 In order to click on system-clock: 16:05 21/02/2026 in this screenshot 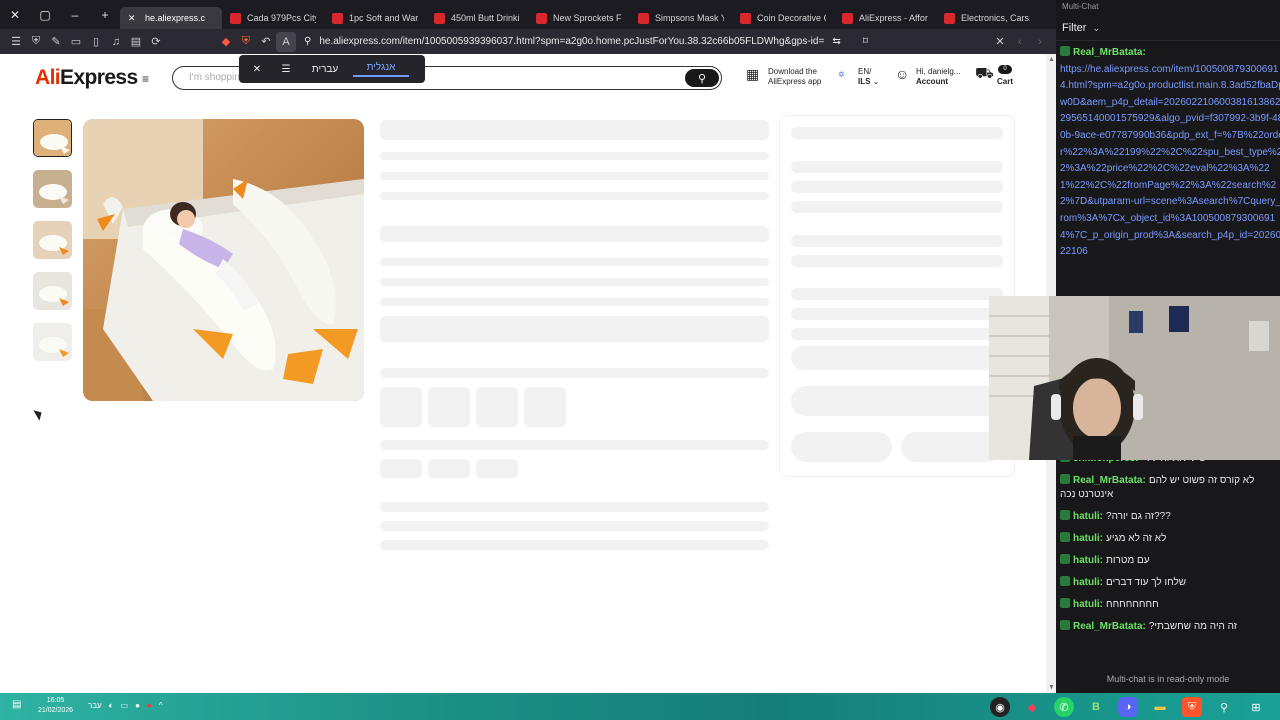, I will do `click(55, 706)`.